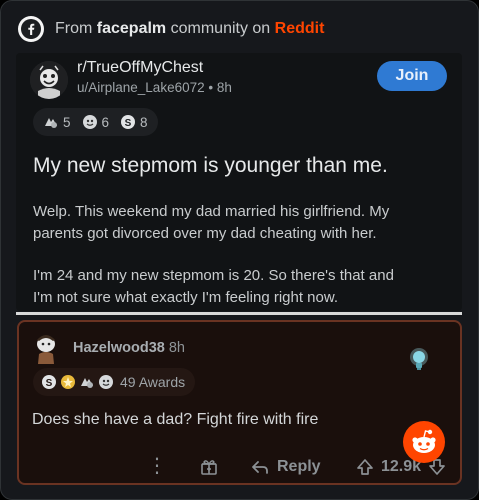 This screenshot has width=479, height=500. Describe the element at coordinates (31, 29) in the screenshot. I see `facebook-logo-icon` at that location.